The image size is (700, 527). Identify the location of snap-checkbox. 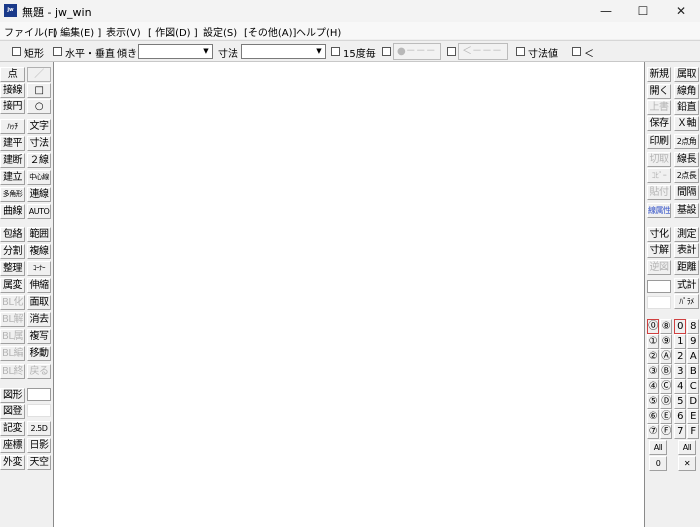
(386, 51).